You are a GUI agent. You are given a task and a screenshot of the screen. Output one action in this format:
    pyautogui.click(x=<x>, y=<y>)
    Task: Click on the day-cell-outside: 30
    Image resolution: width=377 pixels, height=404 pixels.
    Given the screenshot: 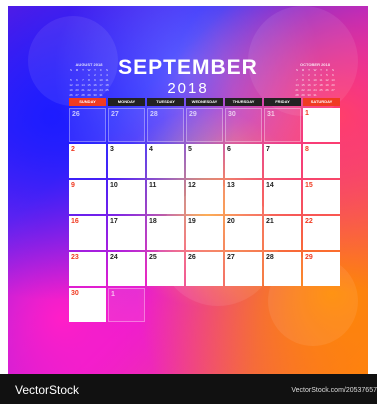 What is the action you would take?
    pyautogui.click(x=243, y=125)
    